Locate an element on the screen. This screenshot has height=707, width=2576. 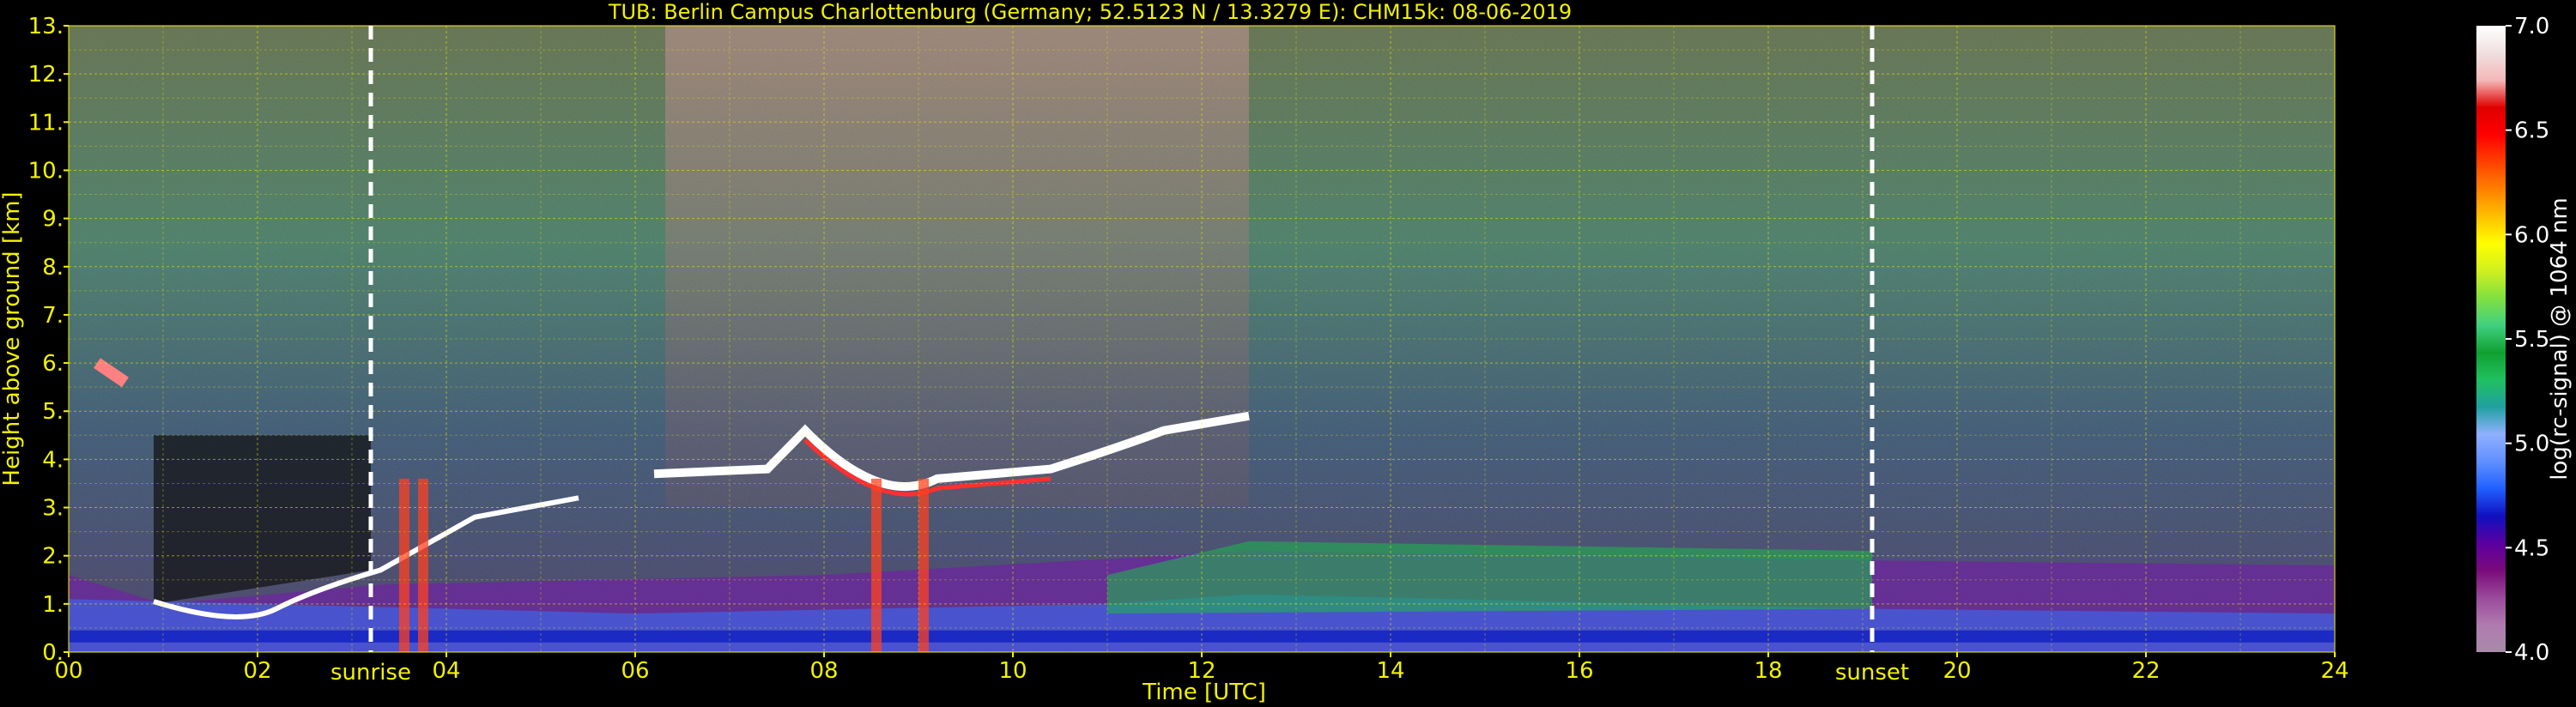
y-axis-label: Height above ground [km] is located at coordinates (12, 338).